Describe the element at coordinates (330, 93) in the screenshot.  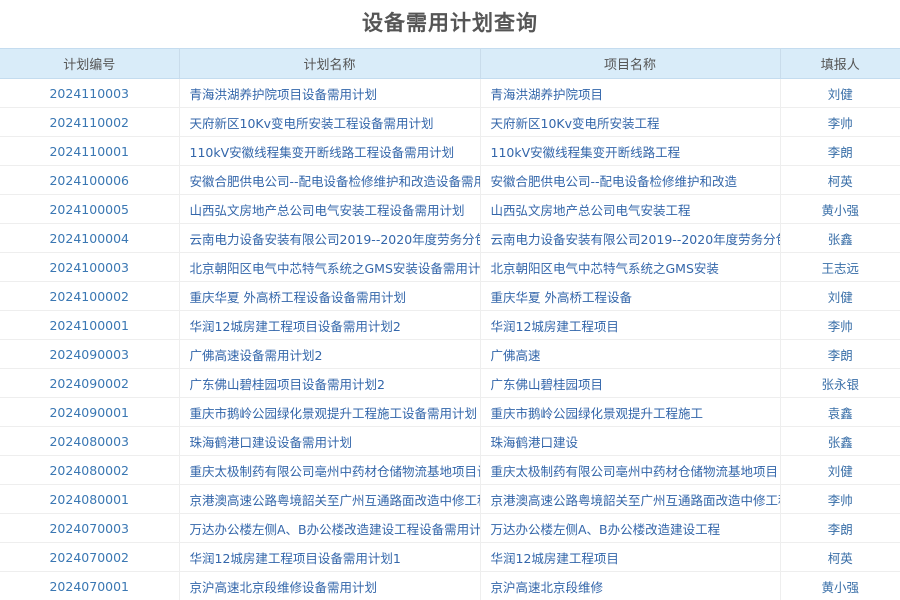
I see `plan-name-cell: 青海洪湖养护院项目设备需用计划` at that location.